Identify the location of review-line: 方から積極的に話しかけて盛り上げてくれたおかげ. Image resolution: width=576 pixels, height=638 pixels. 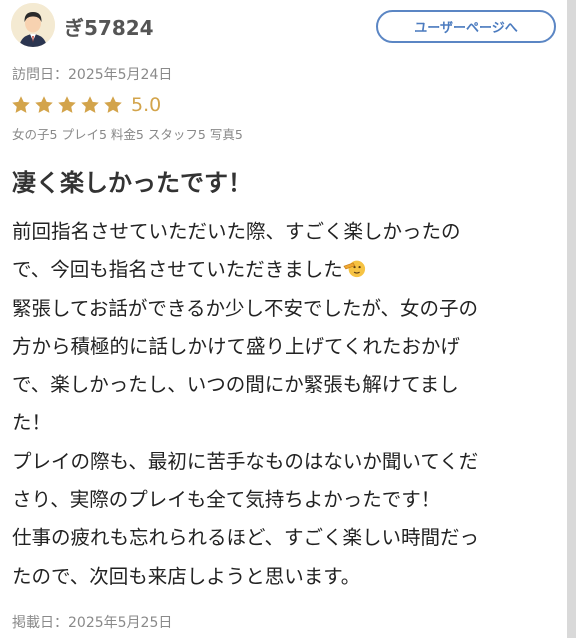
(236, 346).